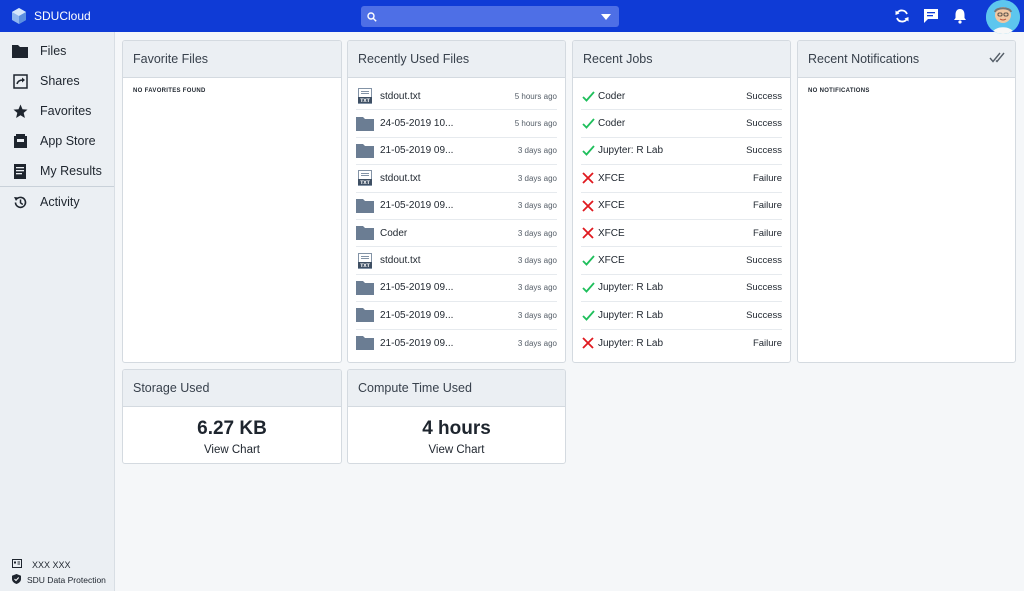 This screenshot has height=591, width=1024. I want to click on sidebar-item-app-store: App Store, so click(57, 141).